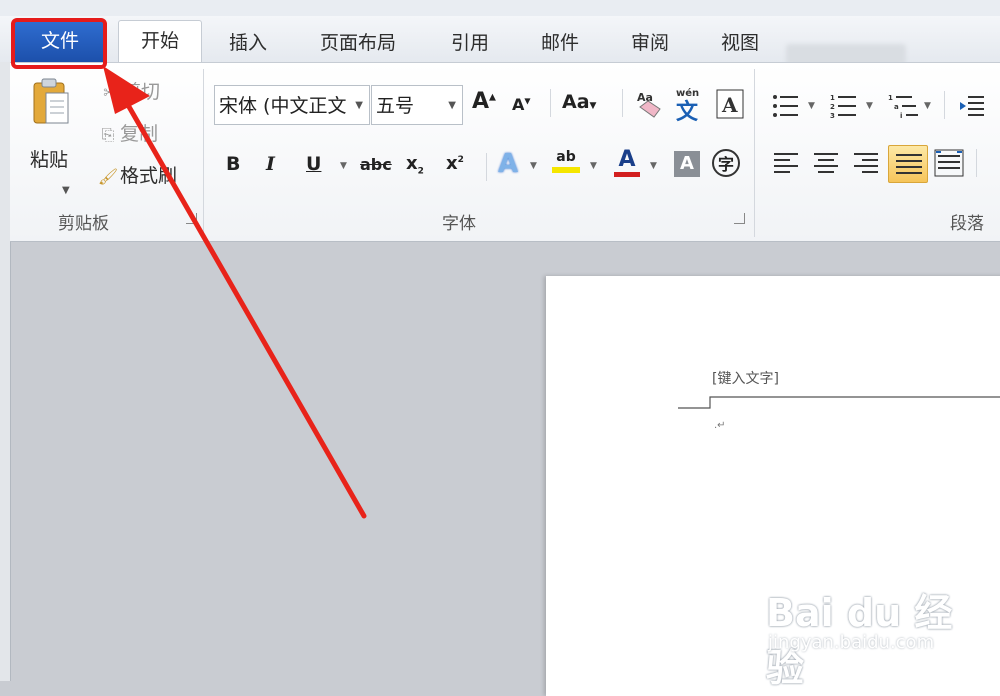  Describe the element at coordinates (560, 43) in the screenshot. I see `tab-mailings: 邮件` at that location.